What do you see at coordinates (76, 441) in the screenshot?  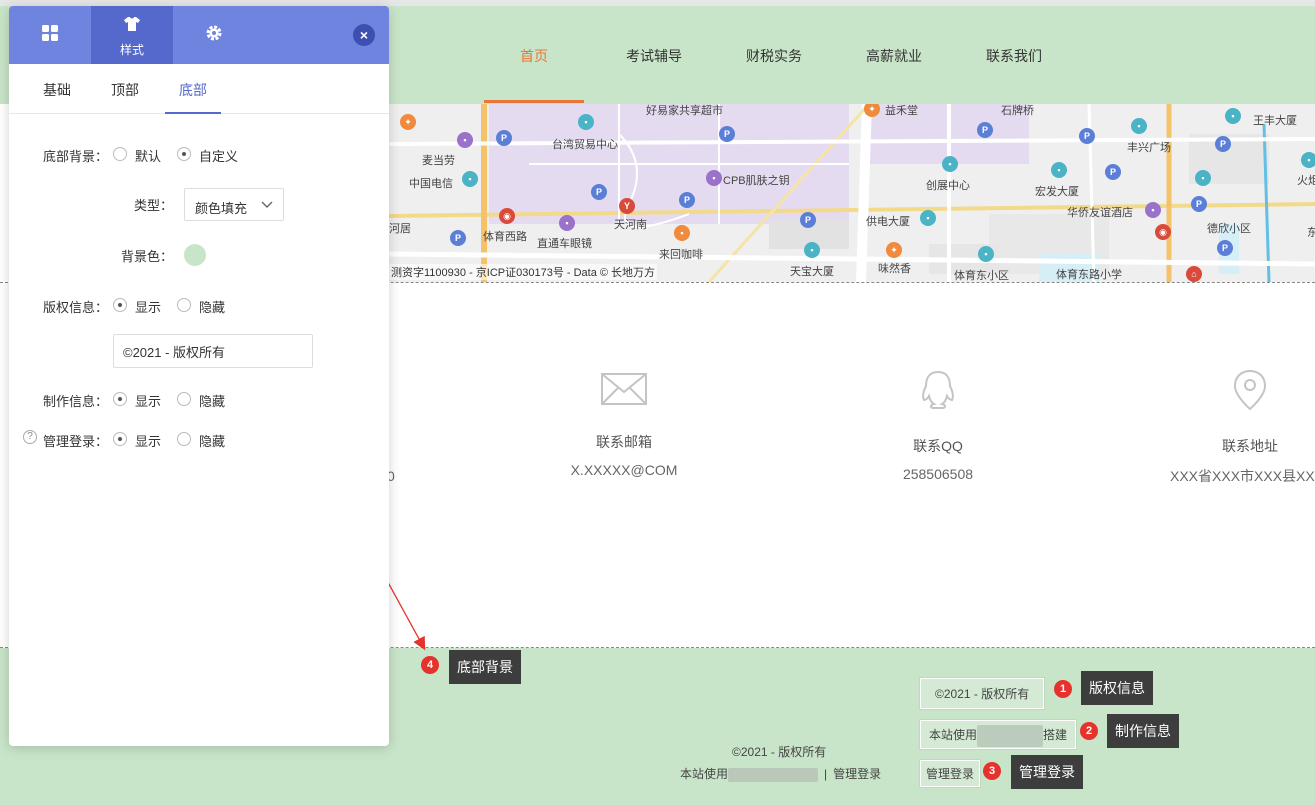 I see `admin-login-label: 管理登录：` at bounding box center [76, 441].